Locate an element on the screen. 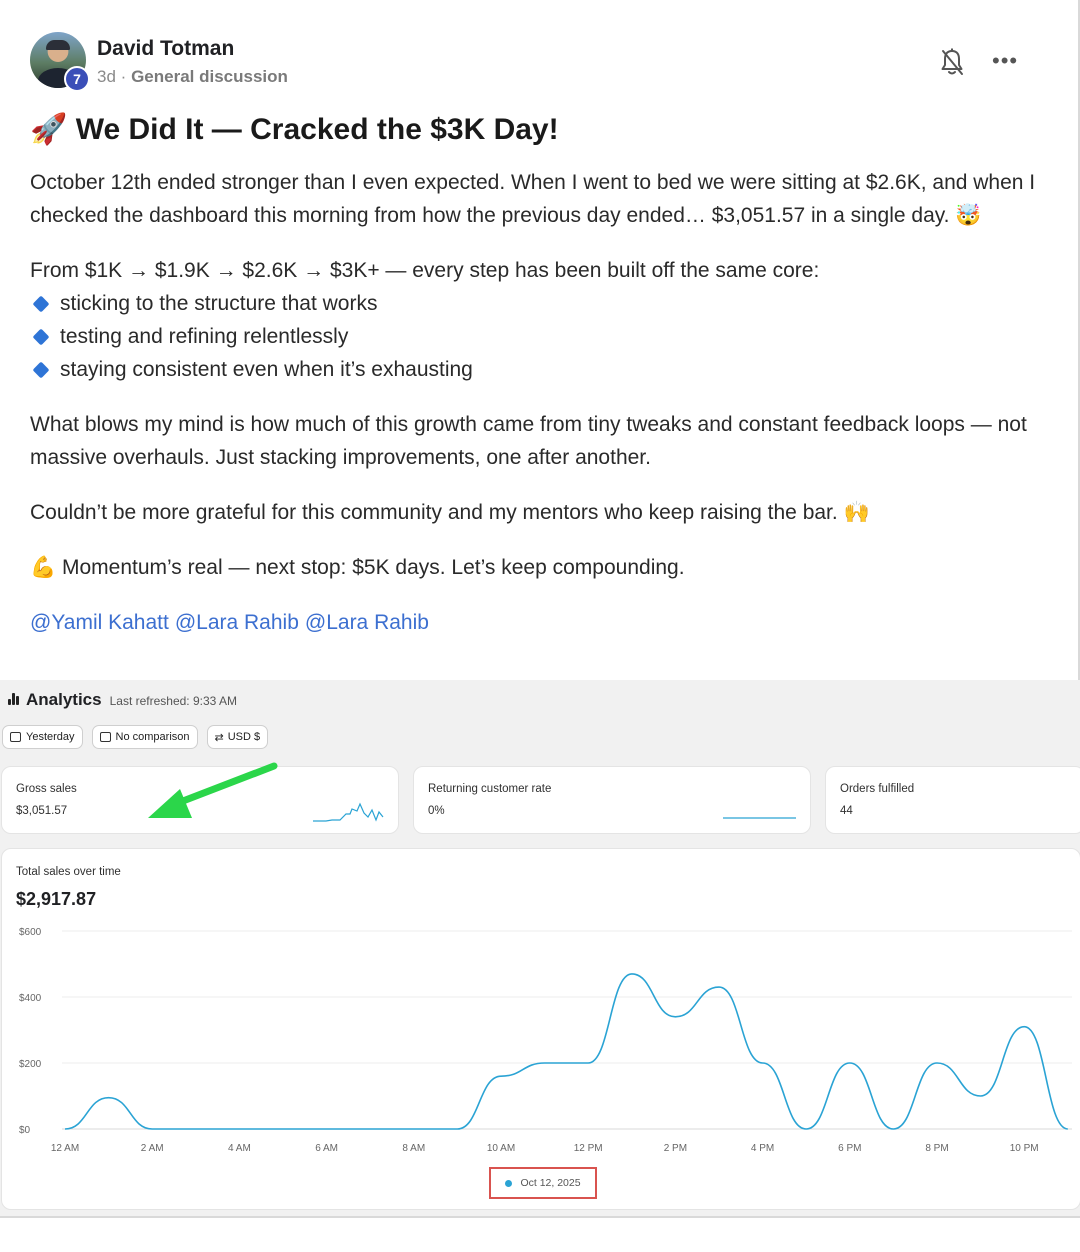  calendar-icon is located at coordinates (15, 737).